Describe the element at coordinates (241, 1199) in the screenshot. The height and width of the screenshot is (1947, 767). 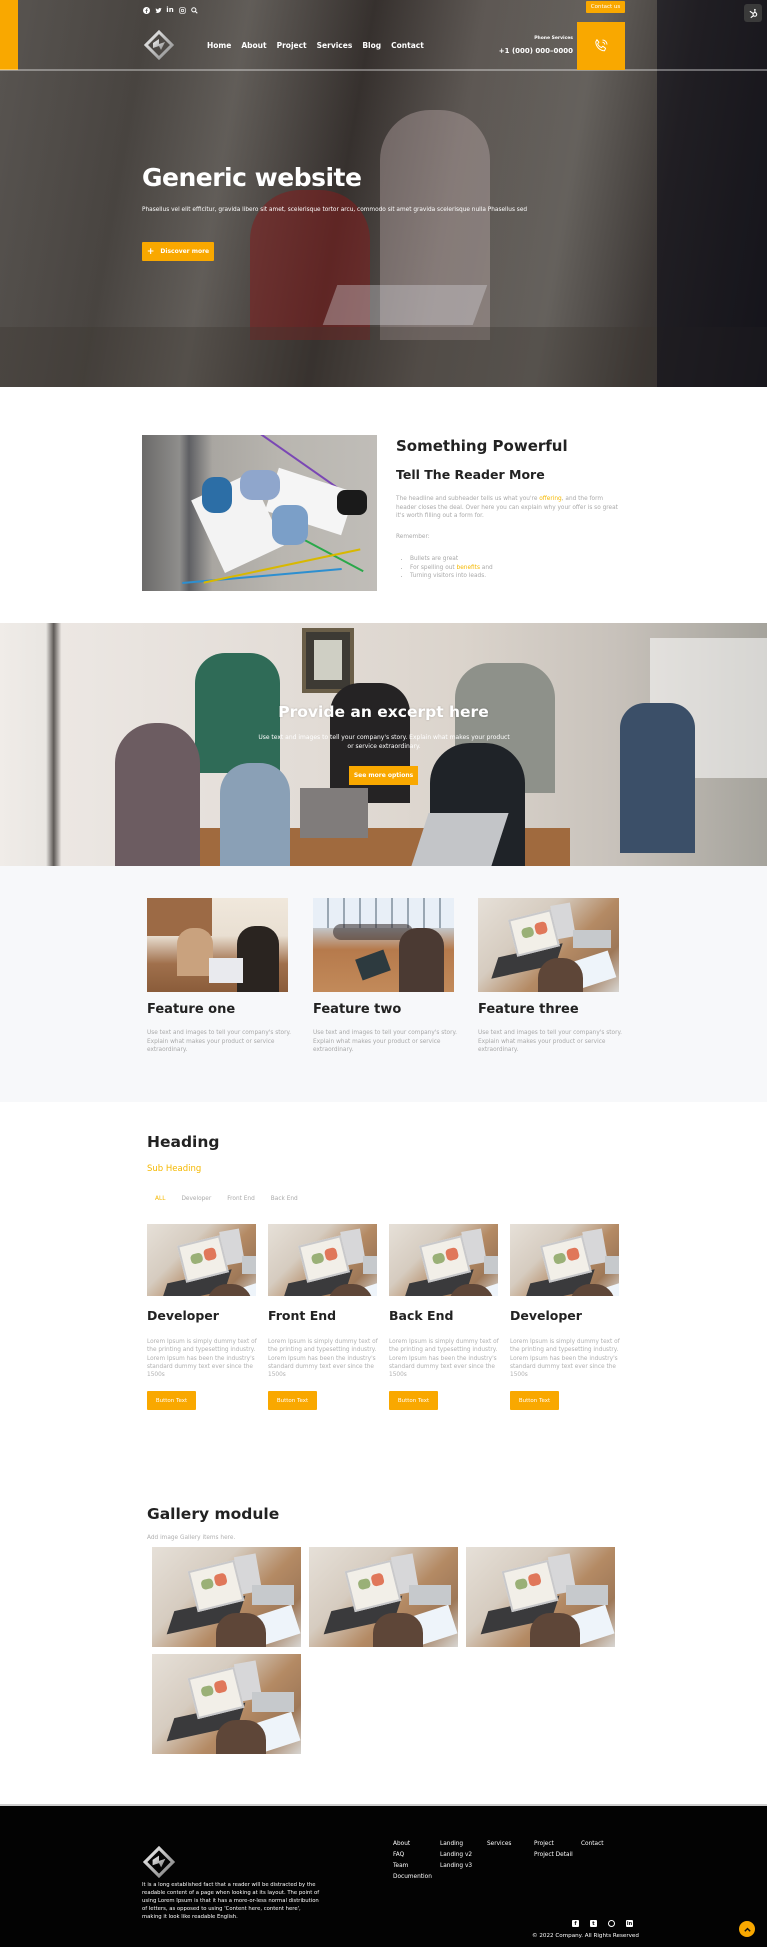
I see `filter-front-end: Front End` at that location.